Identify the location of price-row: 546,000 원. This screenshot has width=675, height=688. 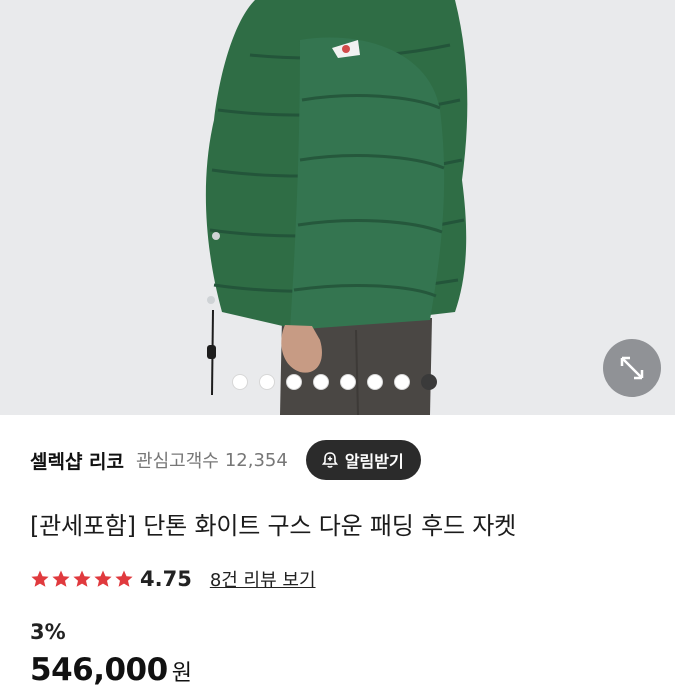
(111, 670).